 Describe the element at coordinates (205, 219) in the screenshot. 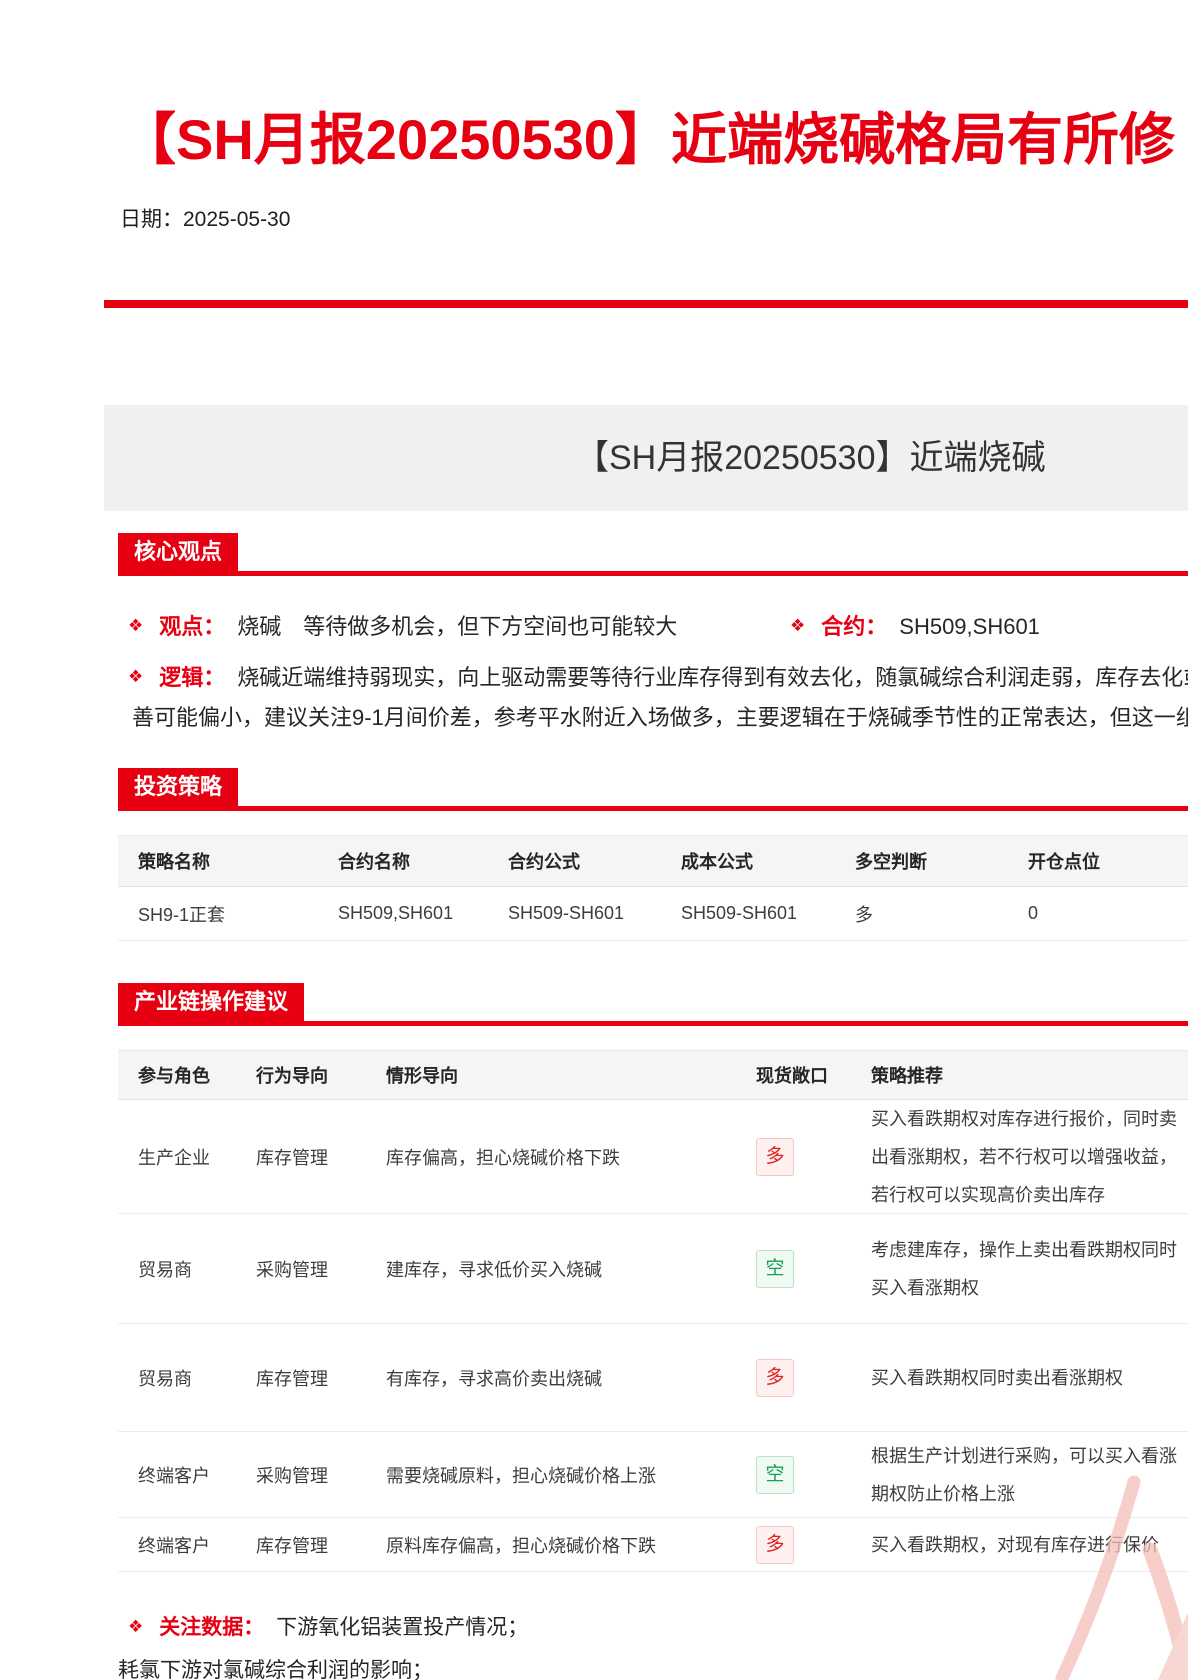

I see `report-date: 日期：2025-05-30` at that location.